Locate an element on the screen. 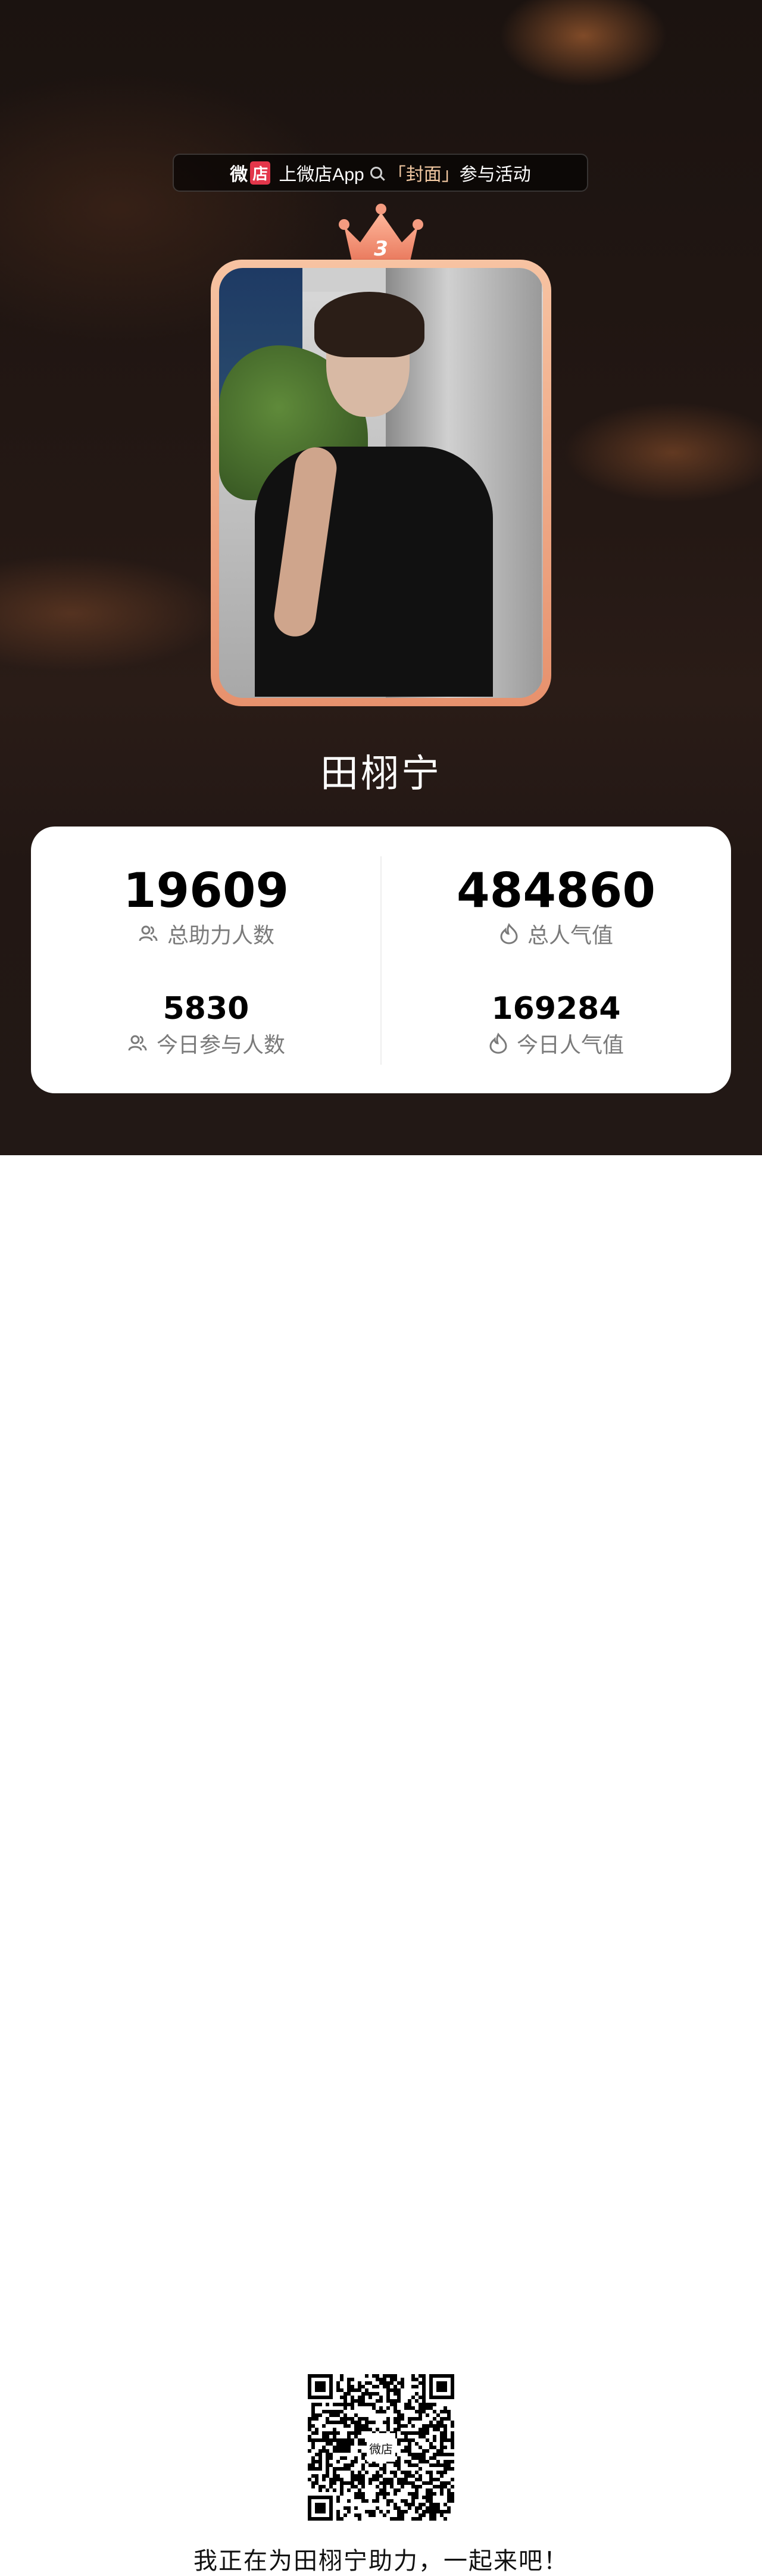 The image size is (762, 2576). stat-label: 今日人气值 is located at coordinates (570, 1045).